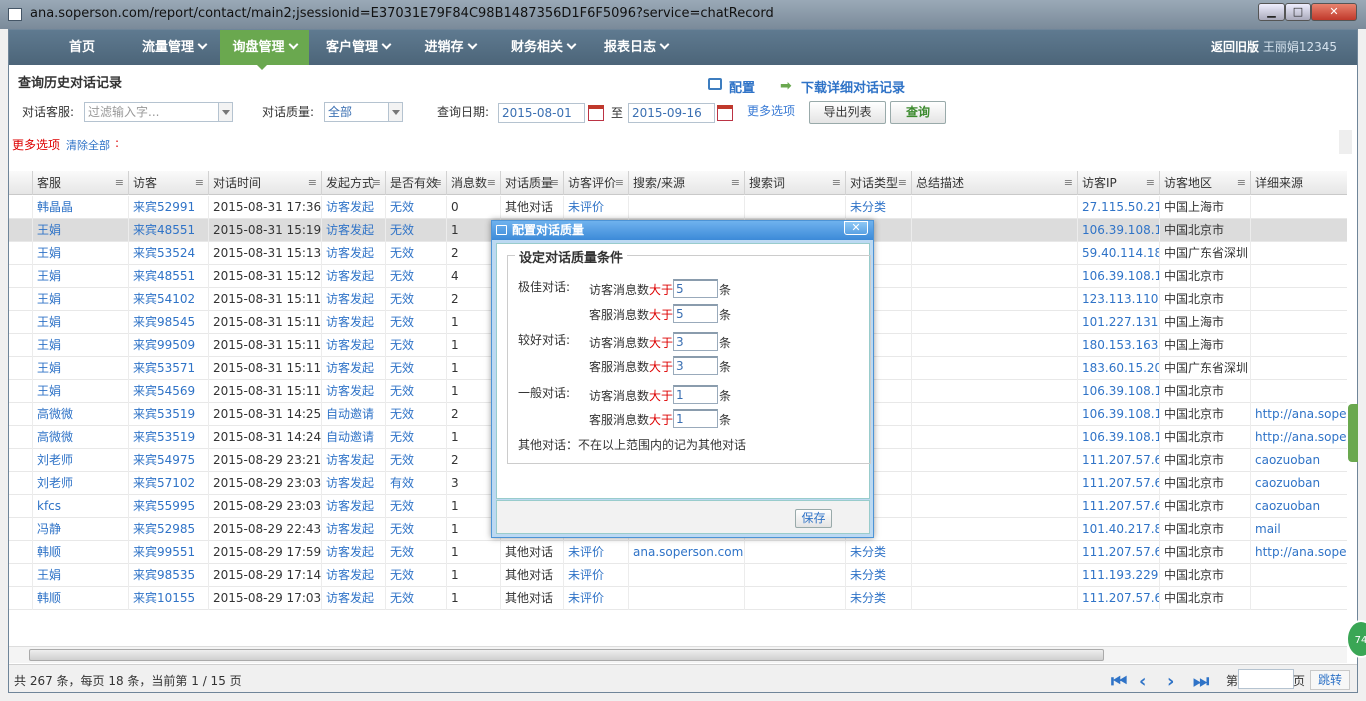 Image resolution: width=1366 pixels, height=701 pixels. I want to click on cell-source: ana.soperson.com, so click(687, 552).